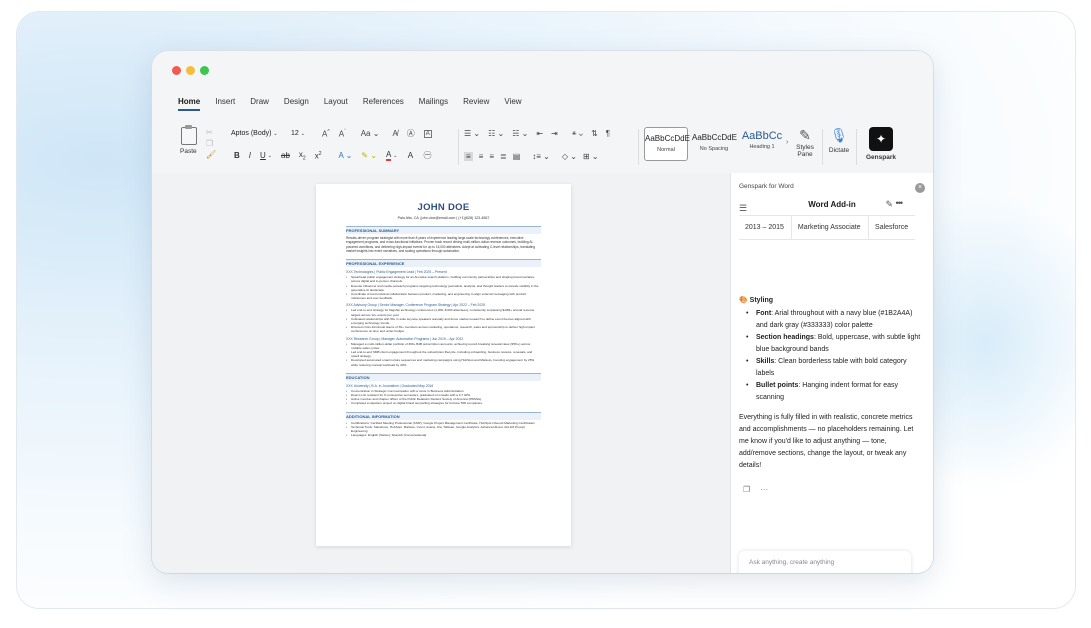 This screenshot has height=628, width=1091. What do you see at coordinates (410, 155) in the screenshot?
I see `phonetic-icon: Ａ` at bounding box center [410, 155].